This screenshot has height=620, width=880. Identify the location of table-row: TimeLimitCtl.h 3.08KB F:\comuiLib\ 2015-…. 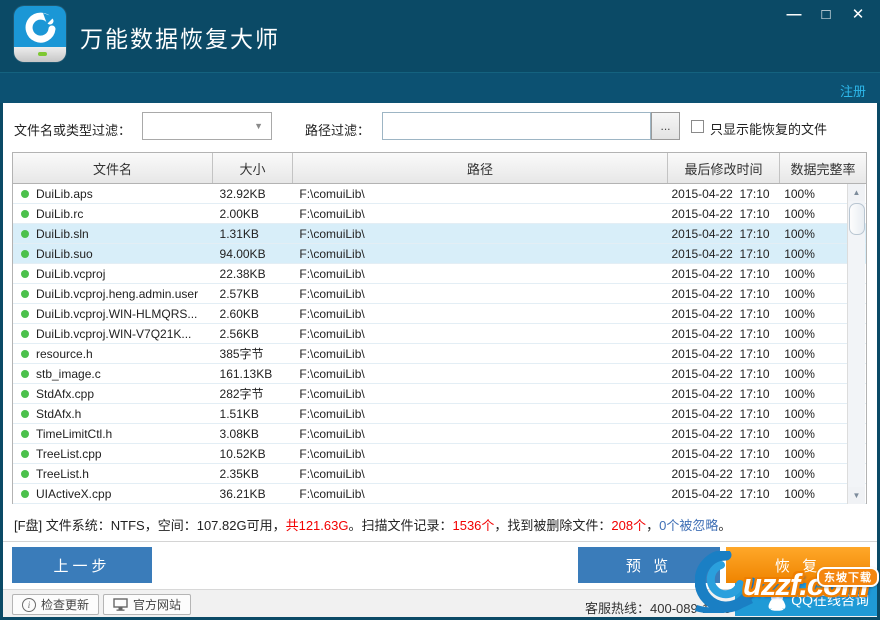
(439, 434).